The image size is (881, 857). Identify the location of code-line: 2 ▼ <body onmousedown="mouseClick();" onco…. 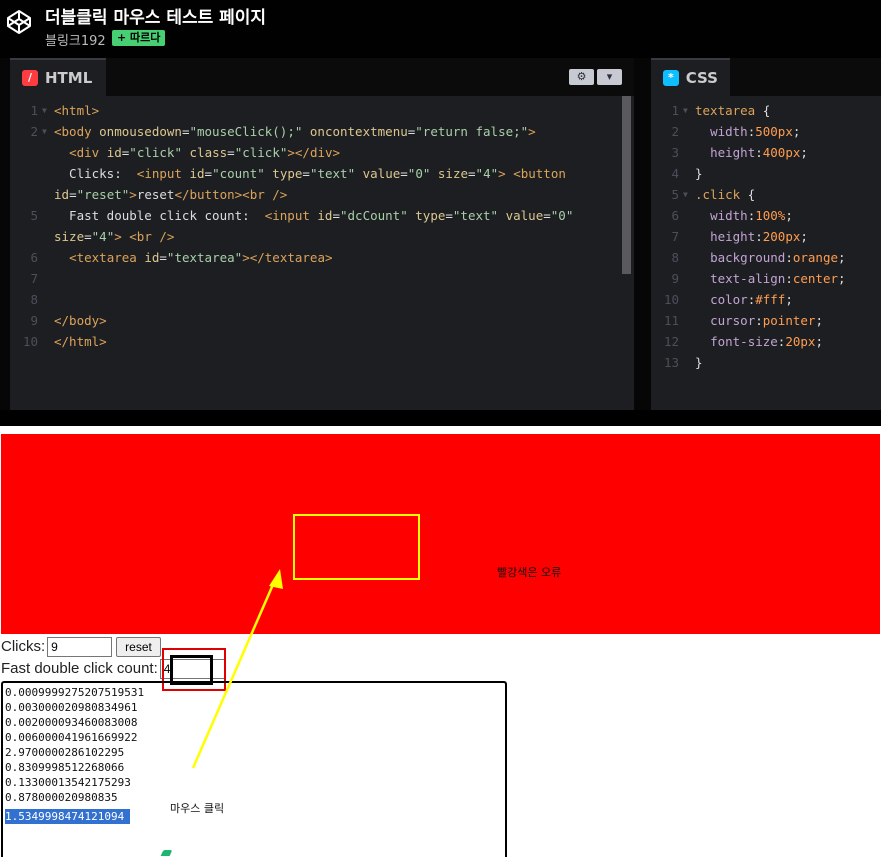
(322, 131).